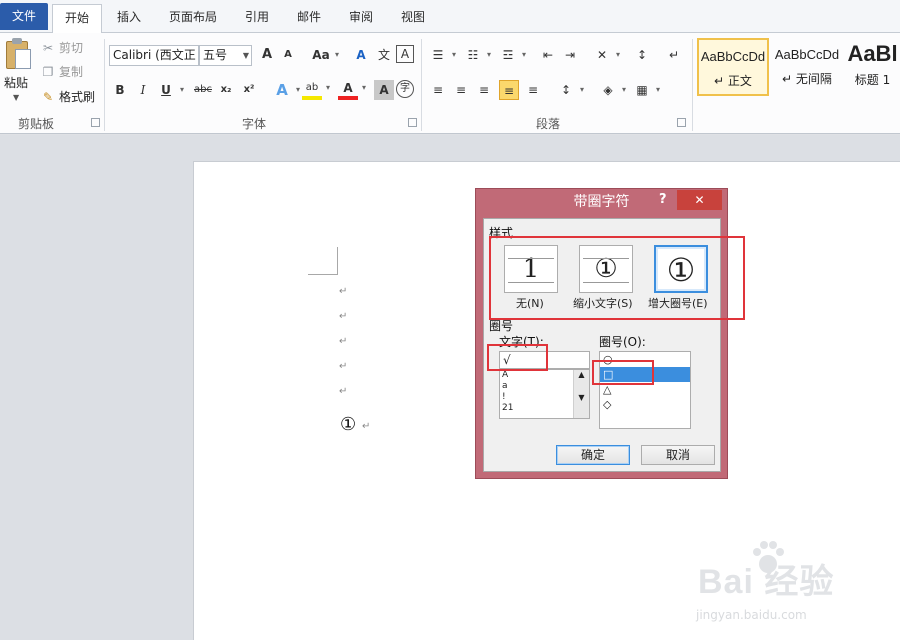  Describe the element at coordinates (533, 90) in the screenshot. I see `distributed-button: ≡` at that location.